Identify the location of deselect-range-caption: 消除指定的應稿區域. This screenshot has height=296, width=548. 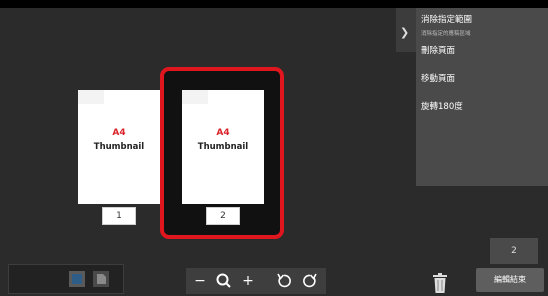
(446, 34).